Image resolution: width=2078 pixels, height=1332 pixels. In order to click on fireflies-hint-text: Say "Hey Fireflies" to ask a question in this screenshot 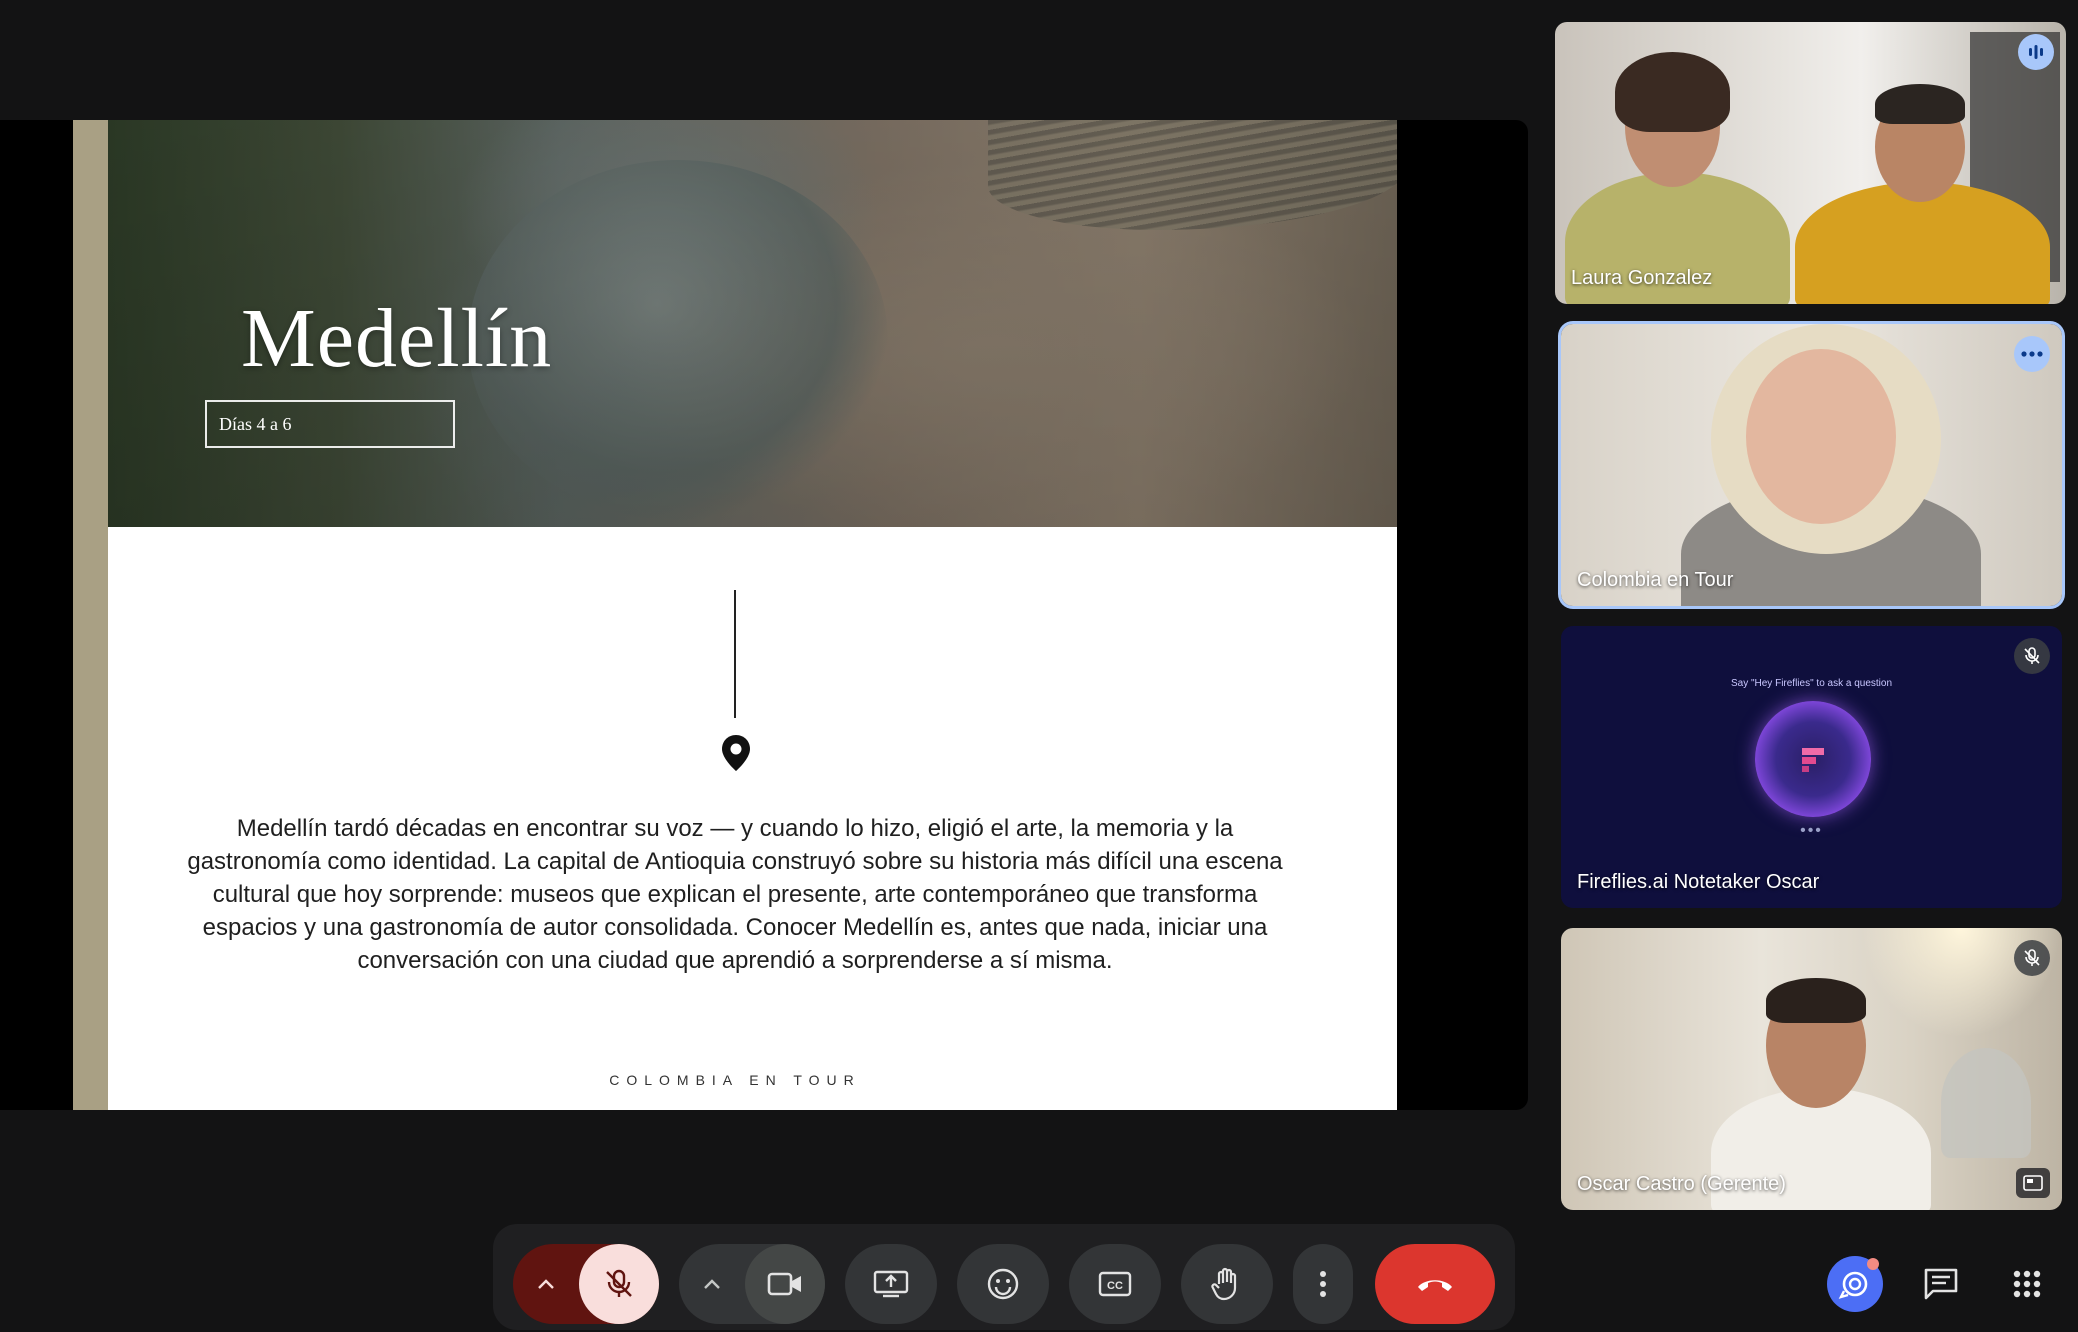, I will do `click(1811, 683)`.